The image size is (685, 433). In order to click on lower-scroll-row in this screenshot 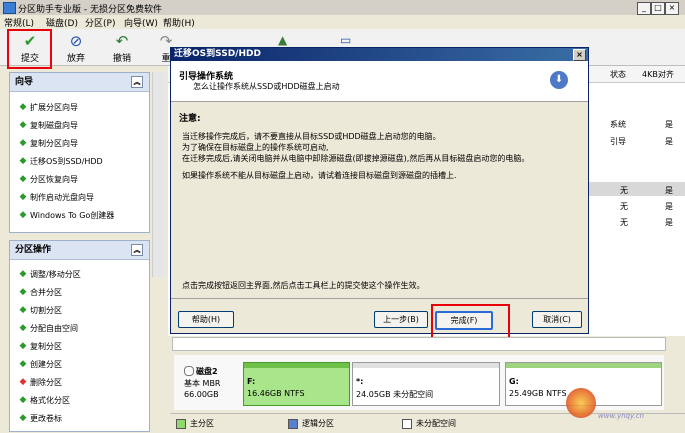, I will do `click(419, 344)`.